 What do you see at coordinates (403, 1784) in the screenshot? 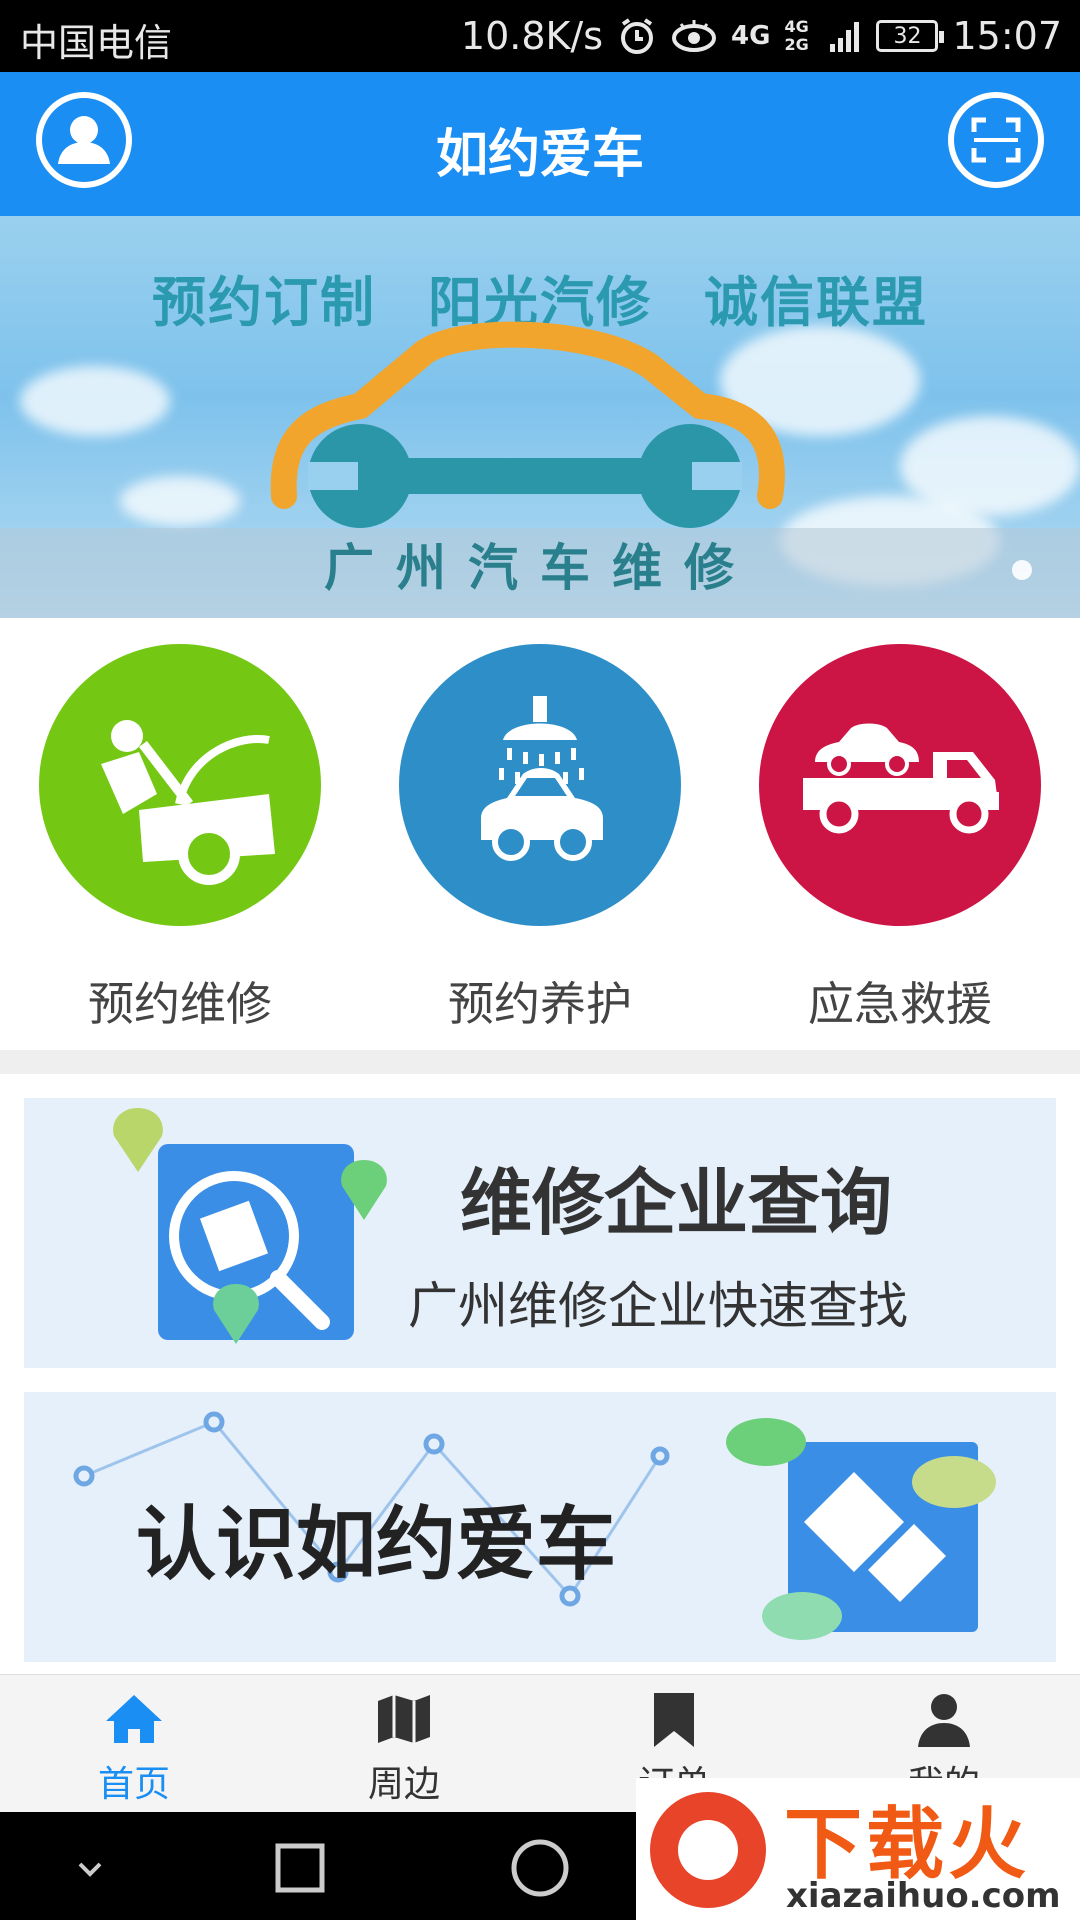
I see `tab-nearby-label: 周边` at bounding box center [403, 1784].